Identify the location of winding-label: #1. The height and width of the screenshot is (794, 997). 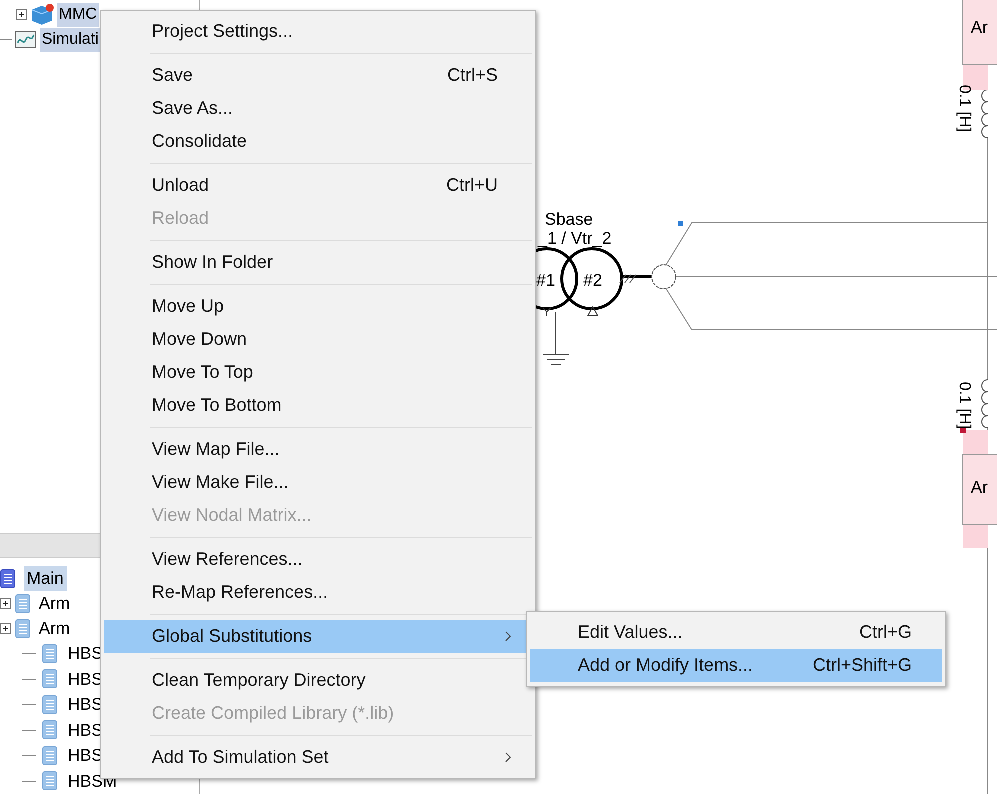
(546, 280).